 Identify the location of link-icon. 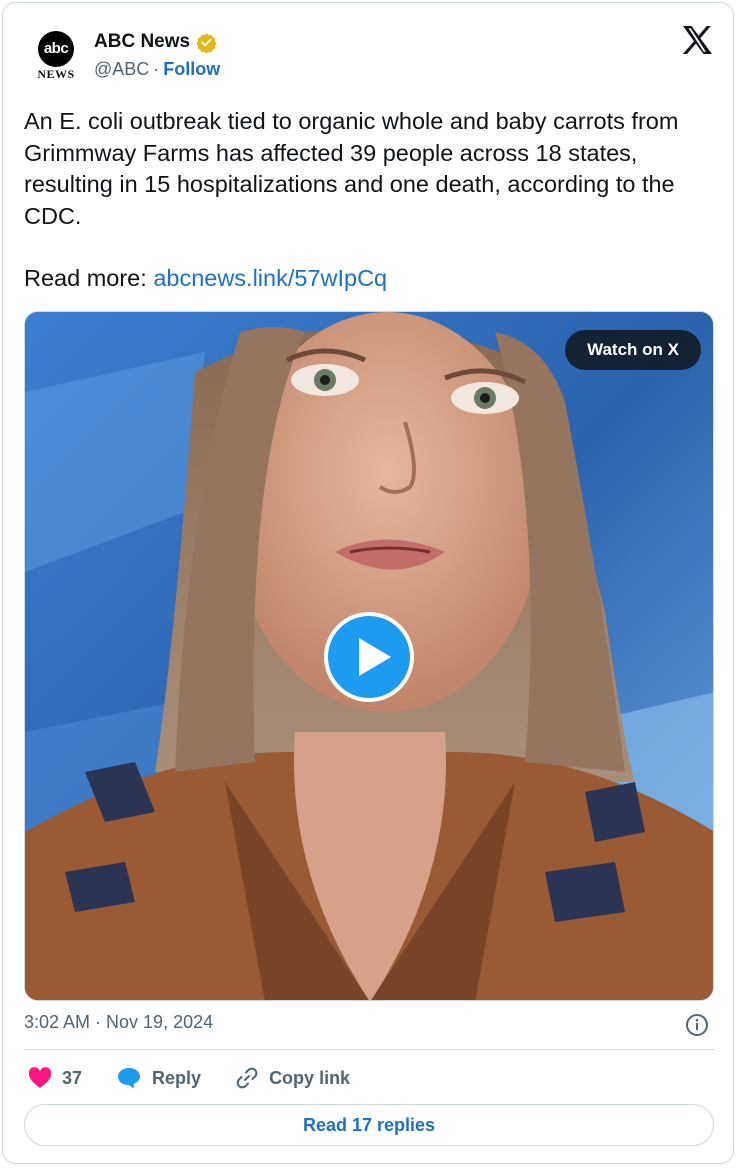
(247, 1078).